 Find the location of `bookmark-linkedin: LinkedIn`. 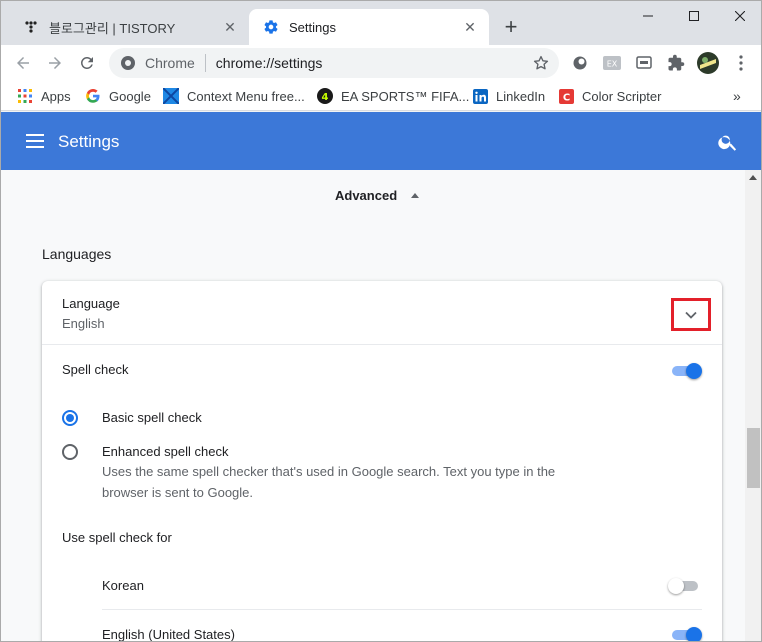

bookmark-linkedin: LinkedIn is located at coordinates (508, 96).